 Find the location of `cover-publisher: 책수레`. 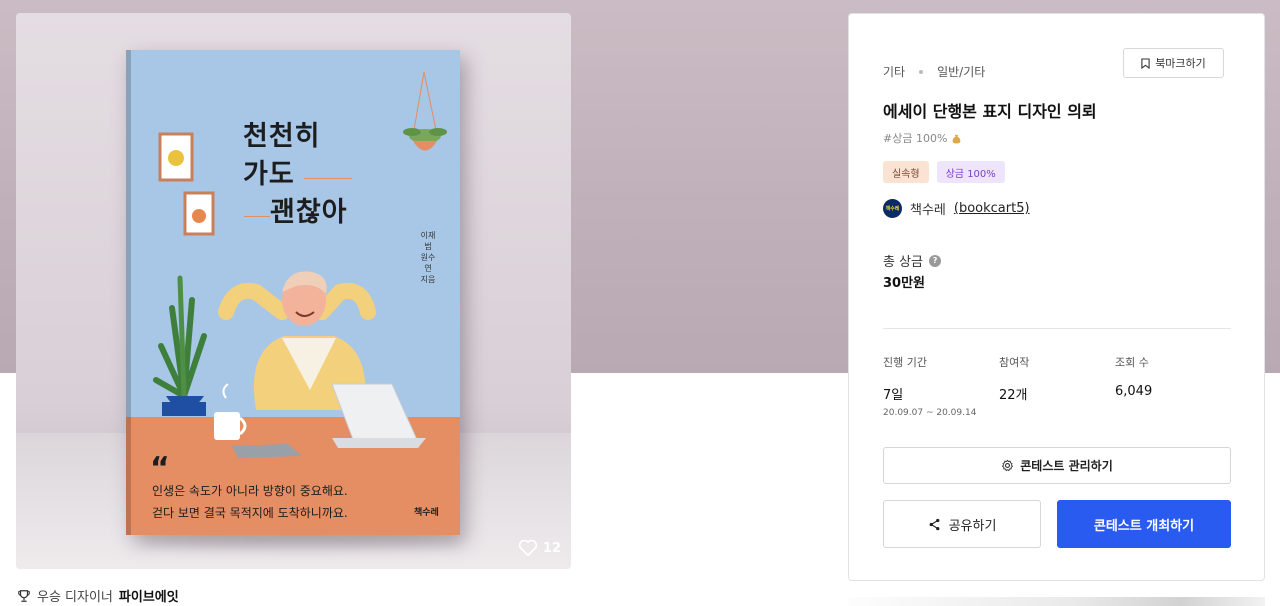

cover-publisher: 책수레 is located at coordinates (426, 513).